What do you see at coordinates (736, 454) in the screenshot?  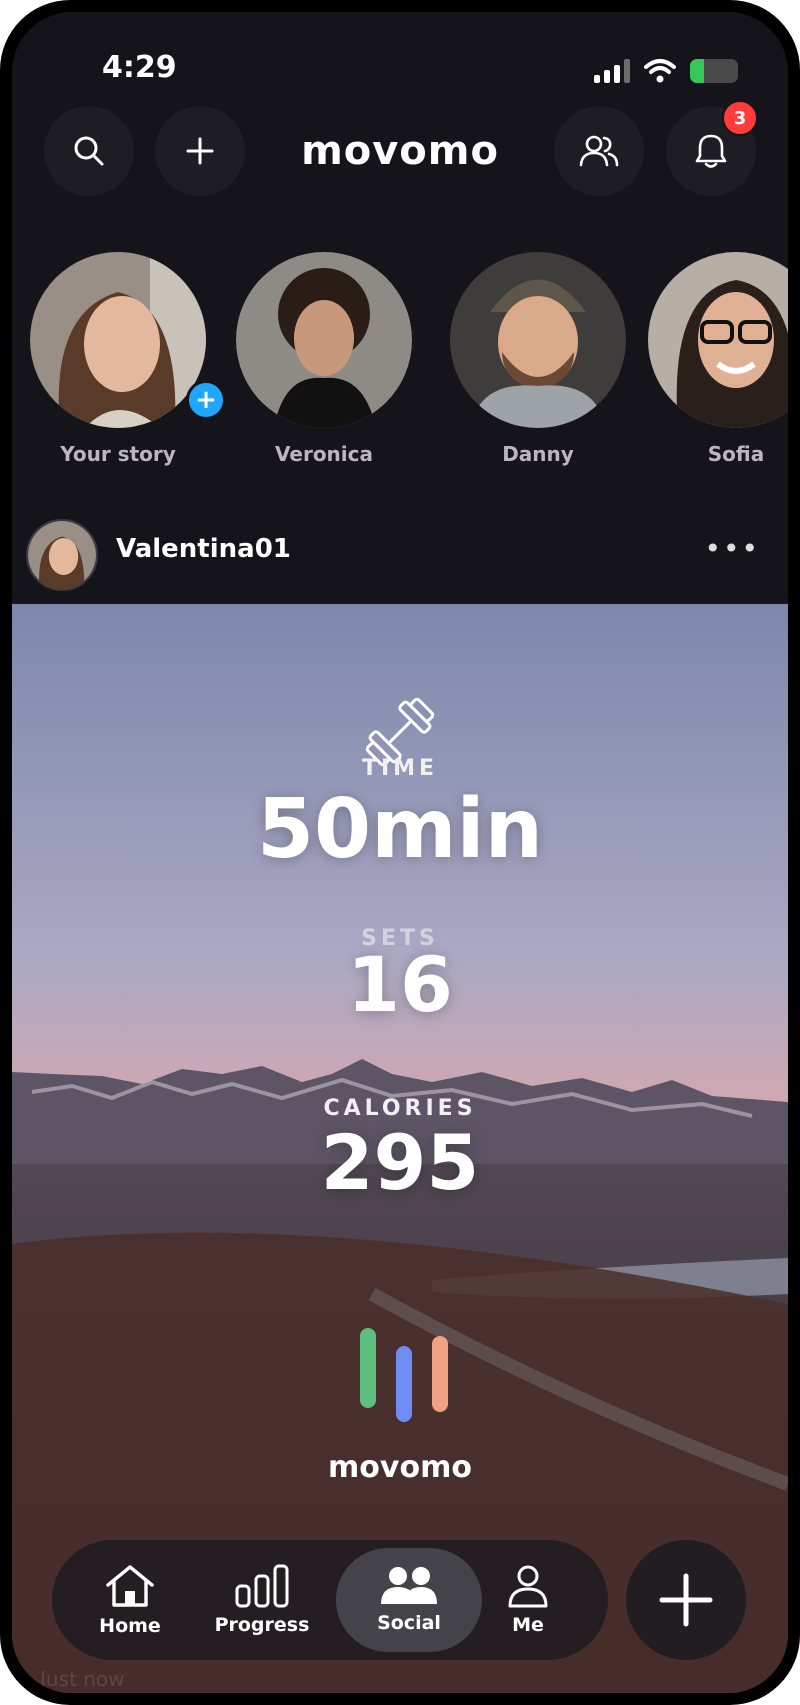 I see `story-name: Sofia` at bounding box center [736, 454].